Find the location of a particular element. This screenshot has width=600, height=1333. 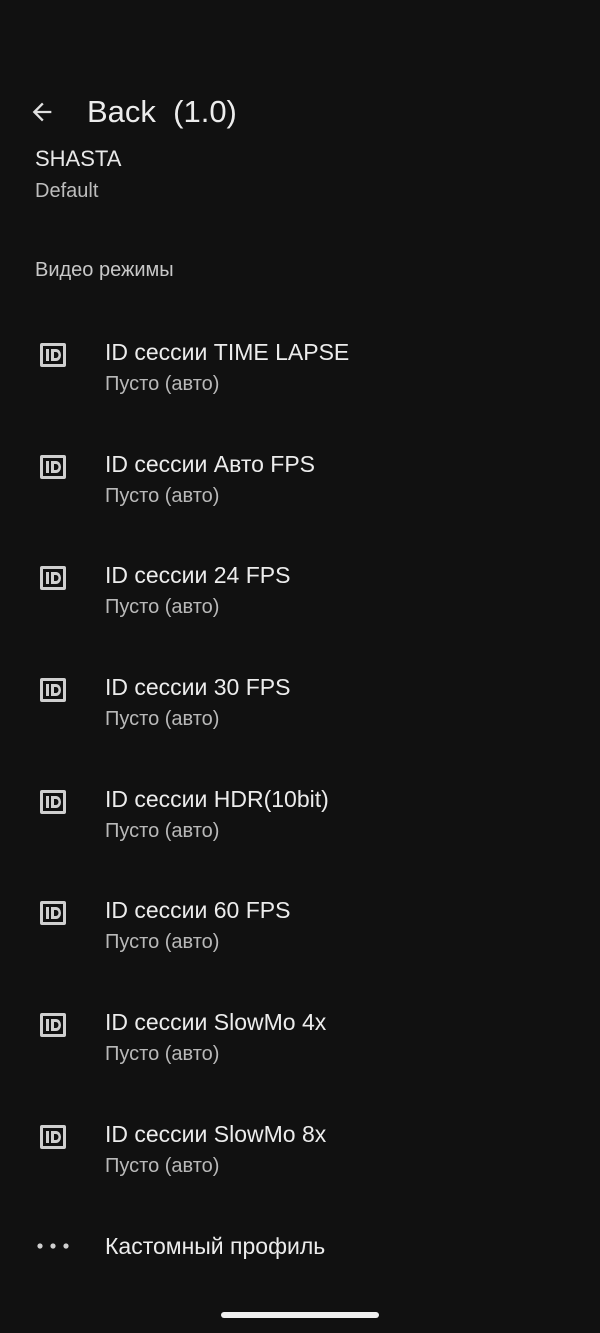

more-dots-icon is located at coordinates (53, 1246).